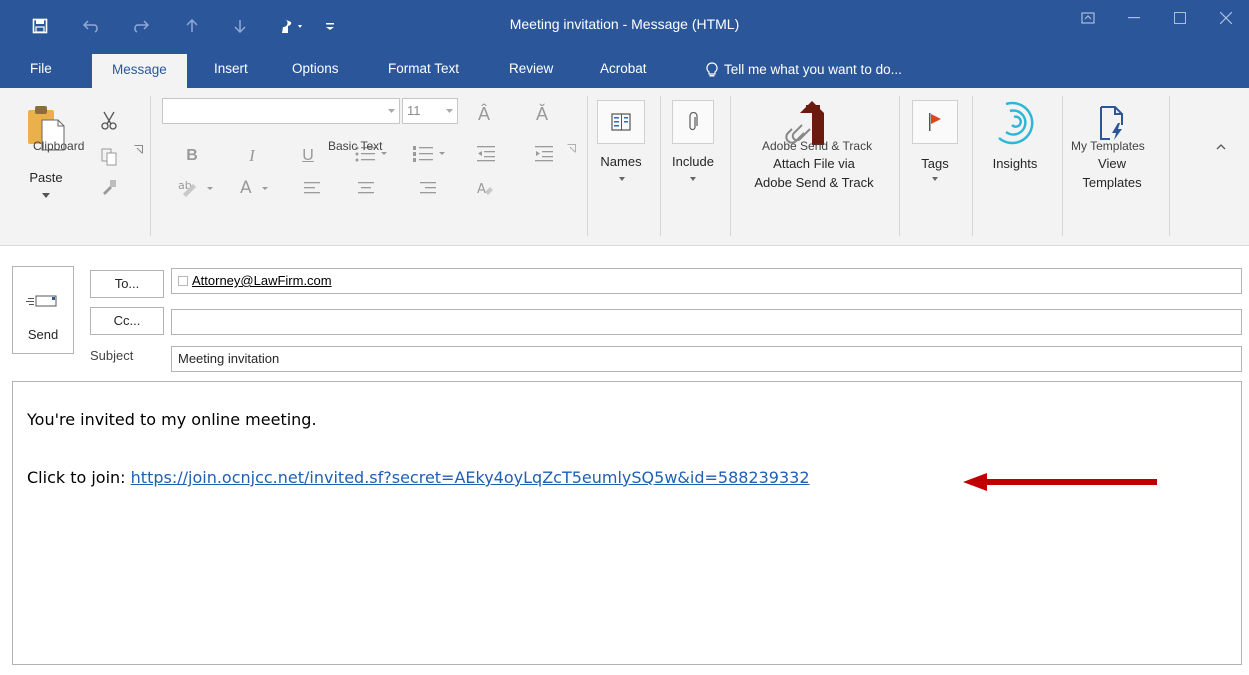 The image size is (1249, 675). I want to click on send-button: Send, so click(43, 310).